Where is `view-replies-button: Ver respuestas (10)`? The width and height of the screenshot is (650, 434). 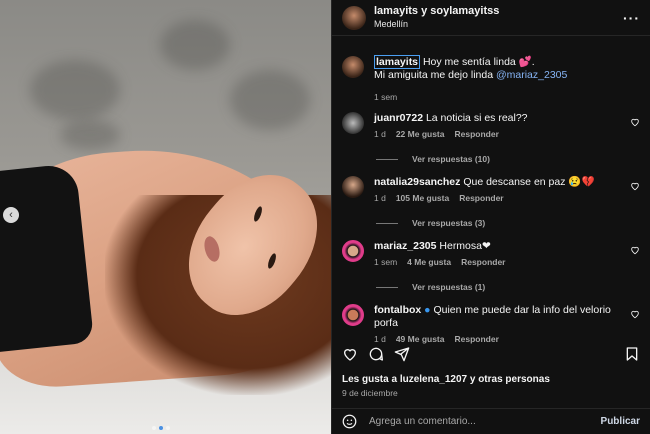 view-replies-button: Ver respuestas (10) is located at coordinates (508, 159).